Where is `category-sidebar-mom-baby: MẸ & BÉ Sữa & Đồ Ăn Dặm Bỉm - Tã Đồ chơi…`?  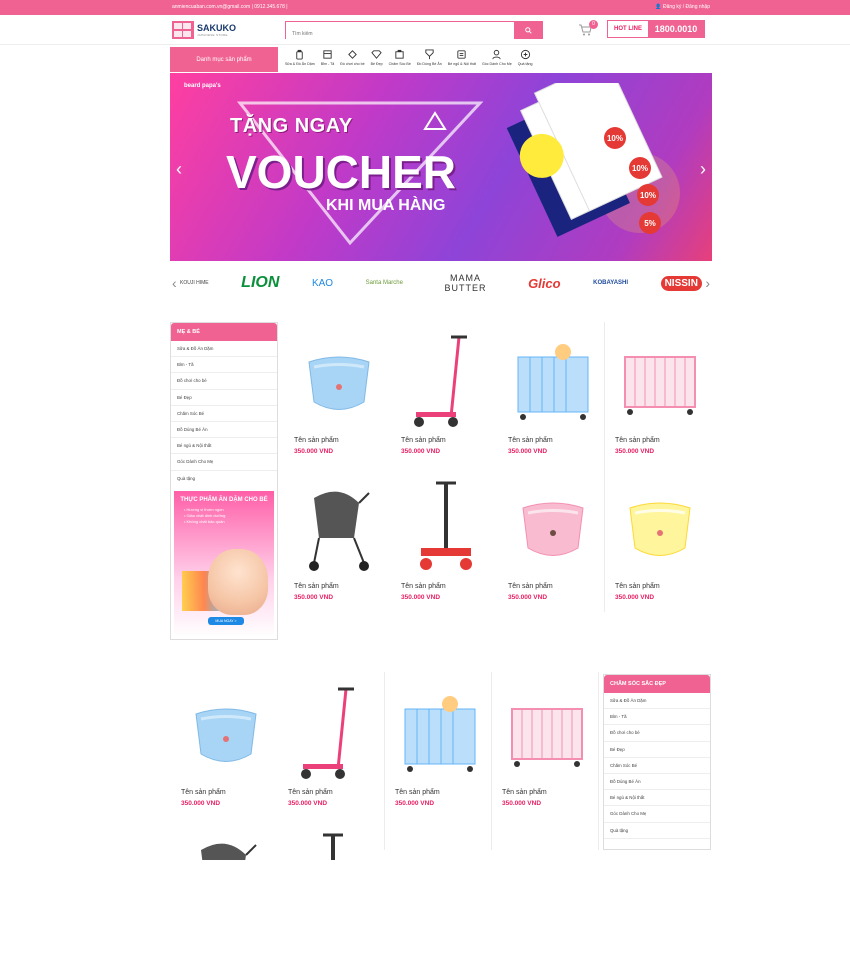 category-sidebar-mom-baby: MẸ & BÉ Sữa & Đồ Ăn Dặm Bỉm - Tã Đồ chơi… is located at coordinates (224, 481).